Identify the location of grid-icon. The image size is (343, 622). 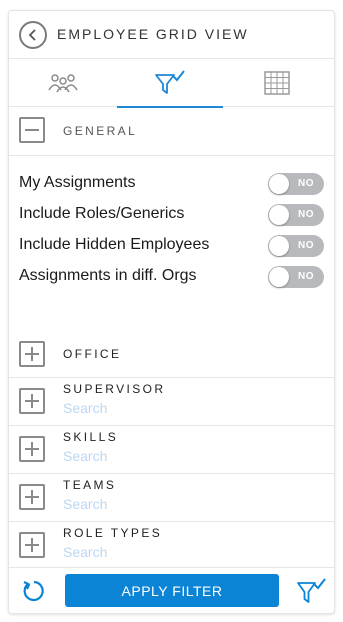
(277, 83).